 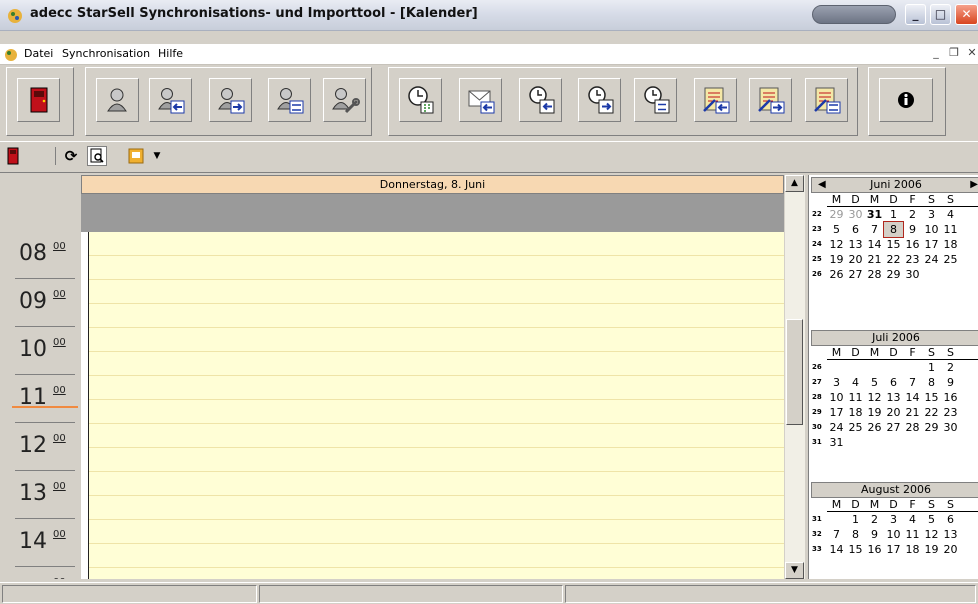 I want to click on close-button: ✕, so click(x=966, y=14).